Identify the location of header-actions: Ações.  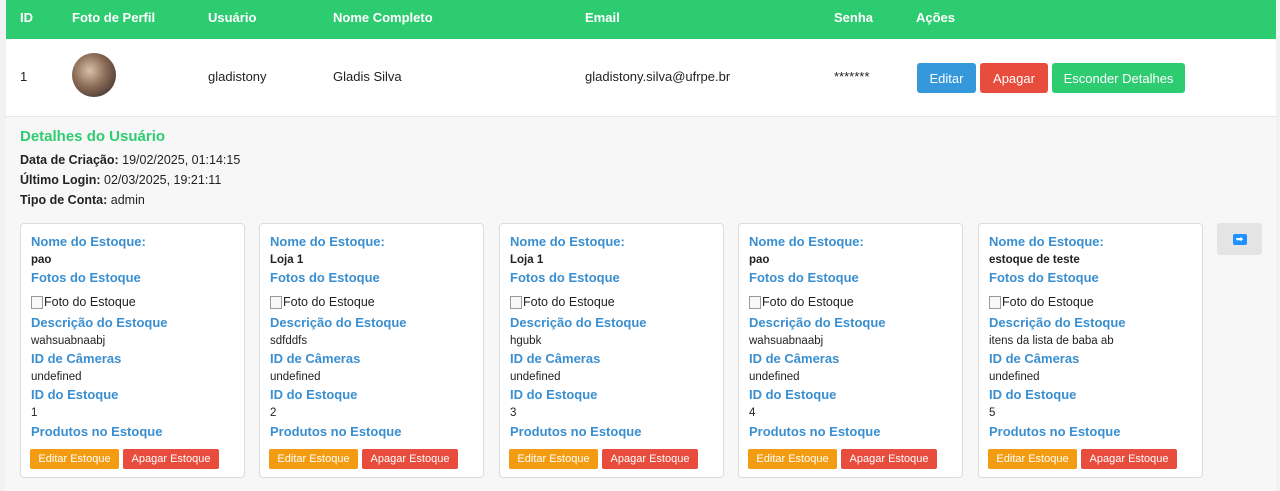
(936, 17).